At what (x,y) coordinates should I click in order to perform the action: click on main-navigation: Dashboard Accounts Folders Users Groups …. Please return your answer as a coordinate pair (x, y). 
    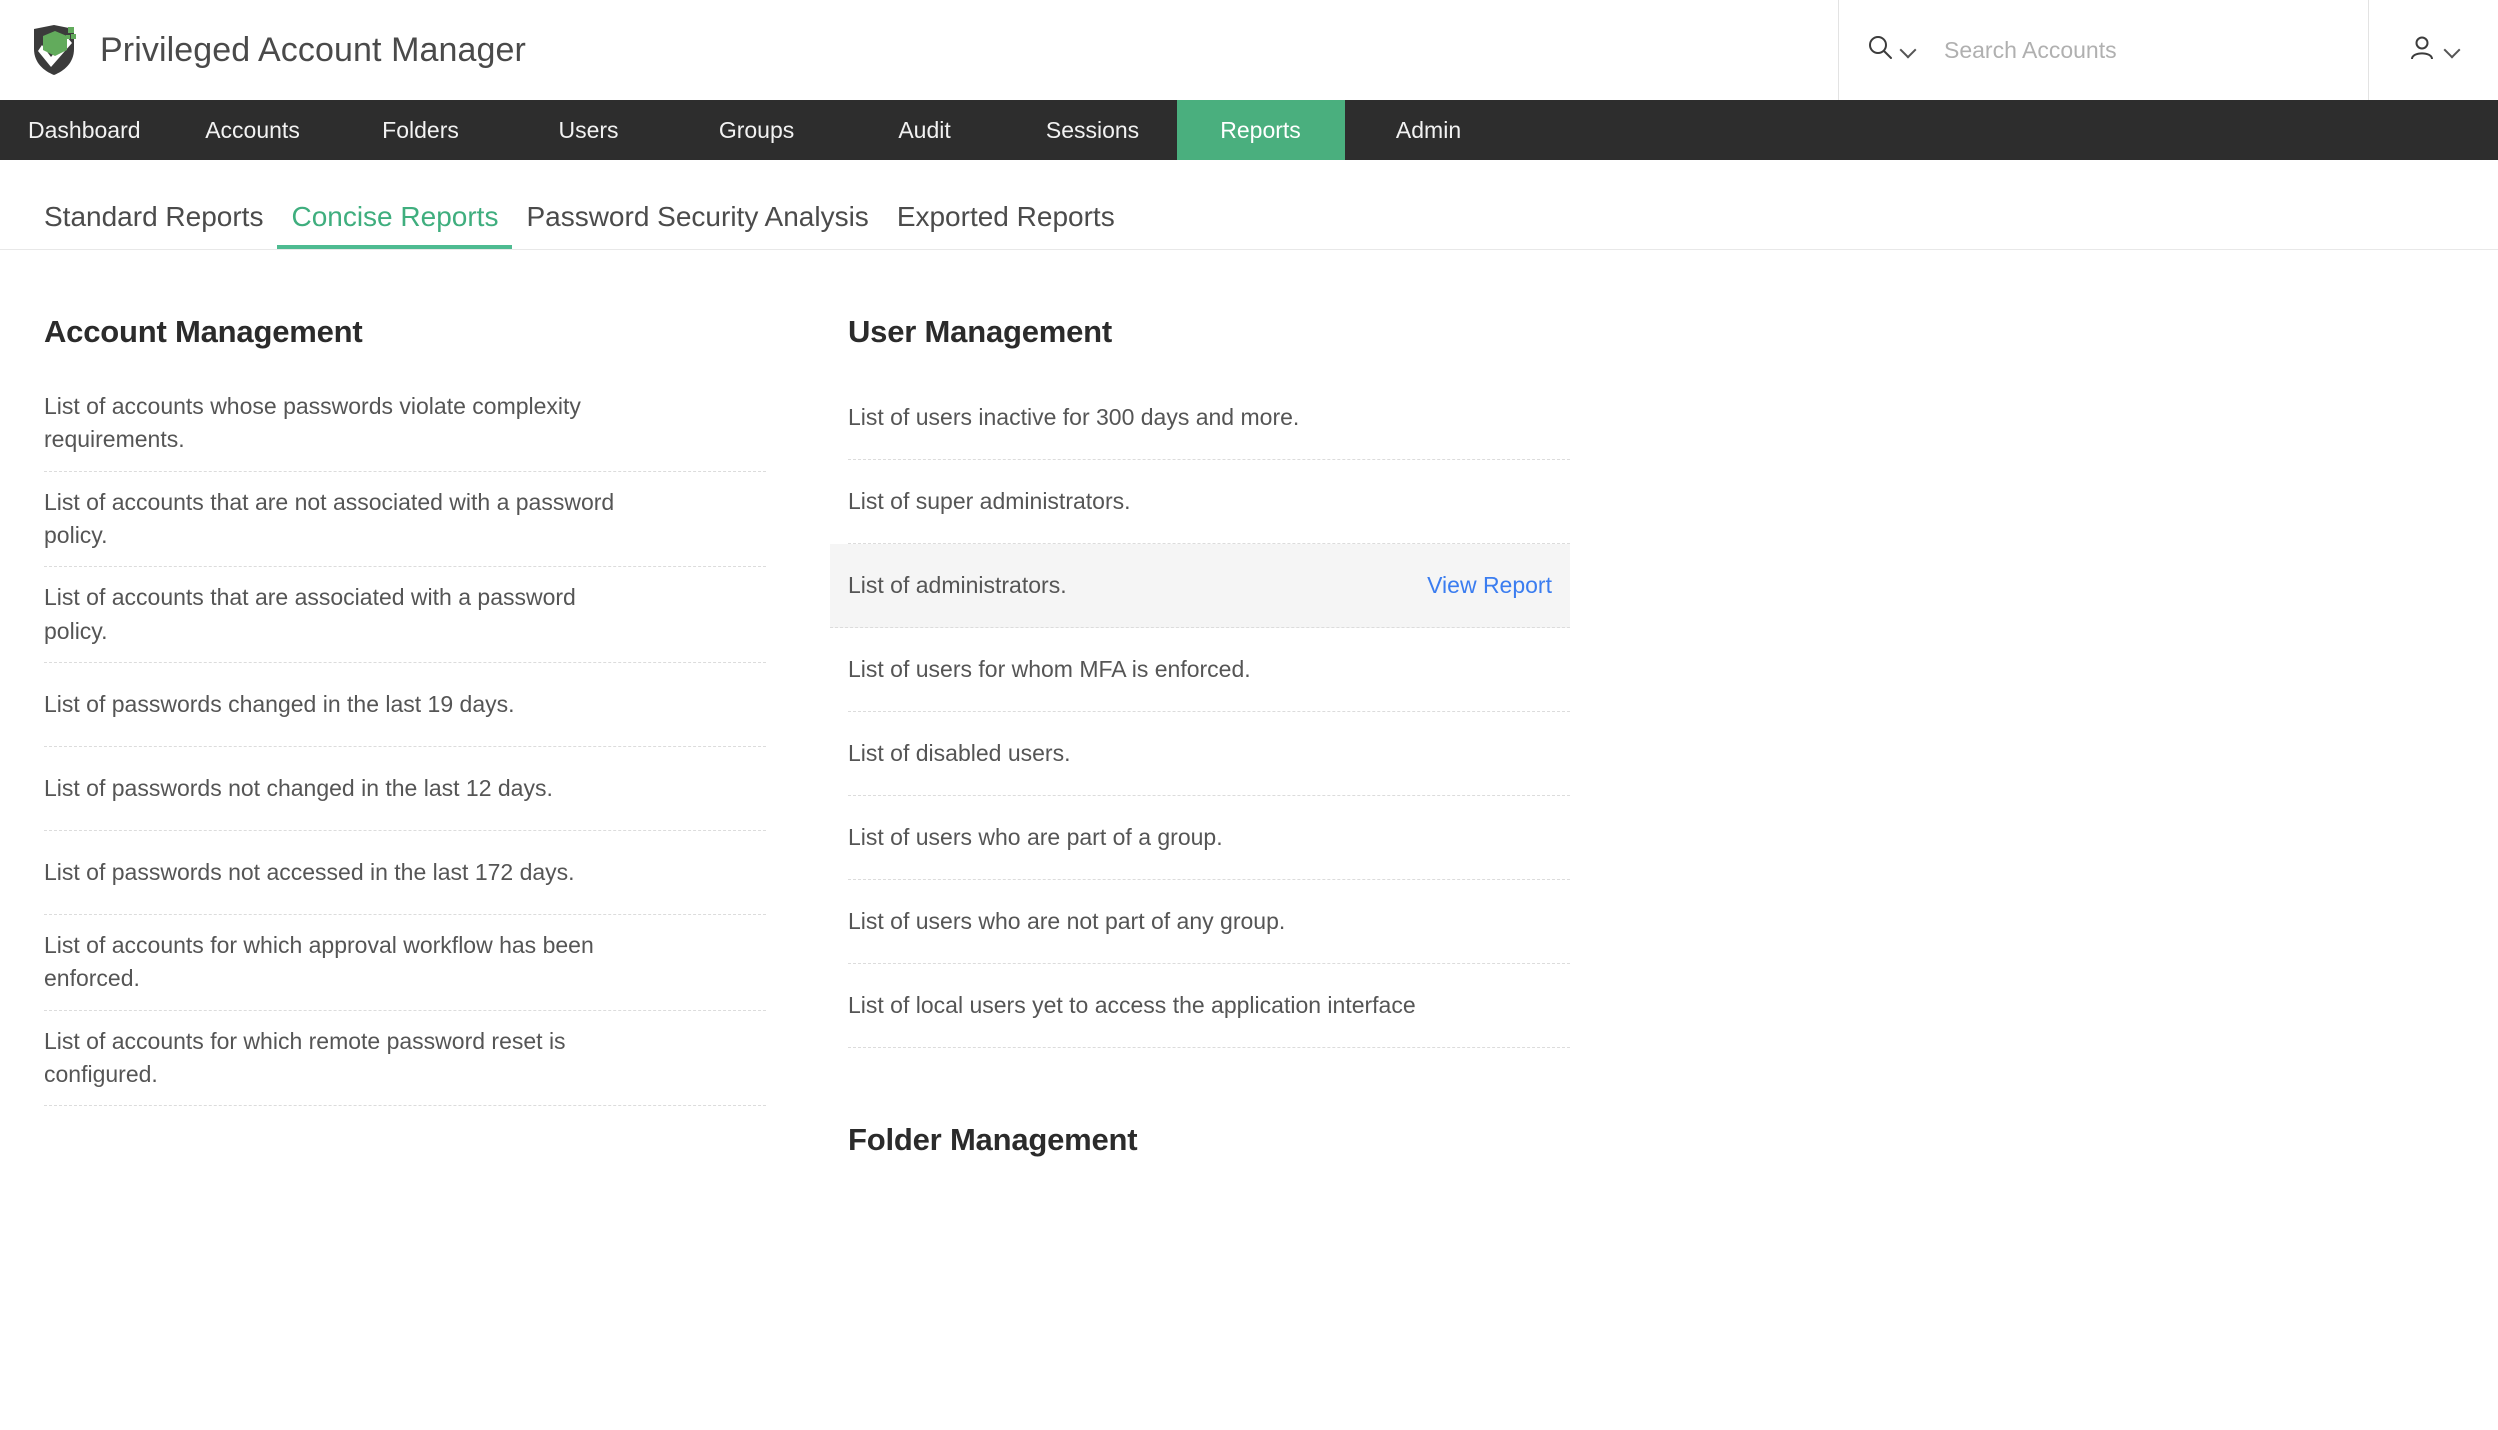
    Looking at the image, I should click on (1249, 130).